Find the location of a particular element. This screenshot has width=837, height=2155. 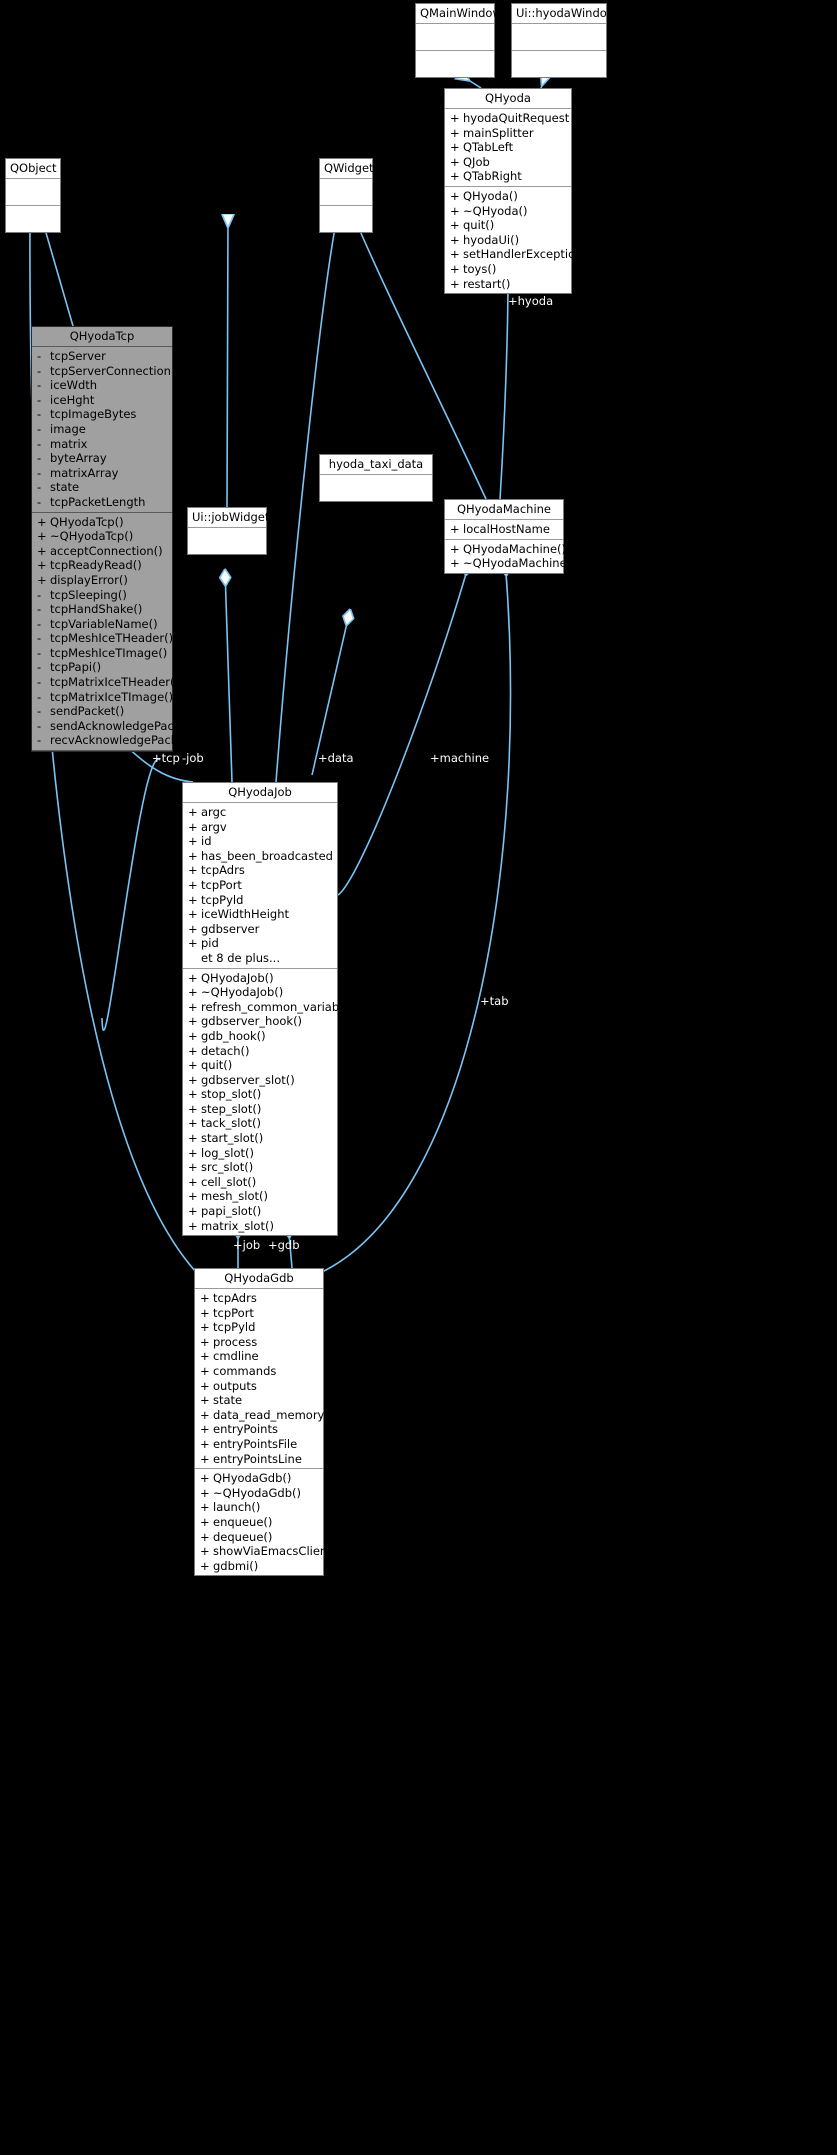

member-name: entryPoints is located at coordinates (245, 1429).